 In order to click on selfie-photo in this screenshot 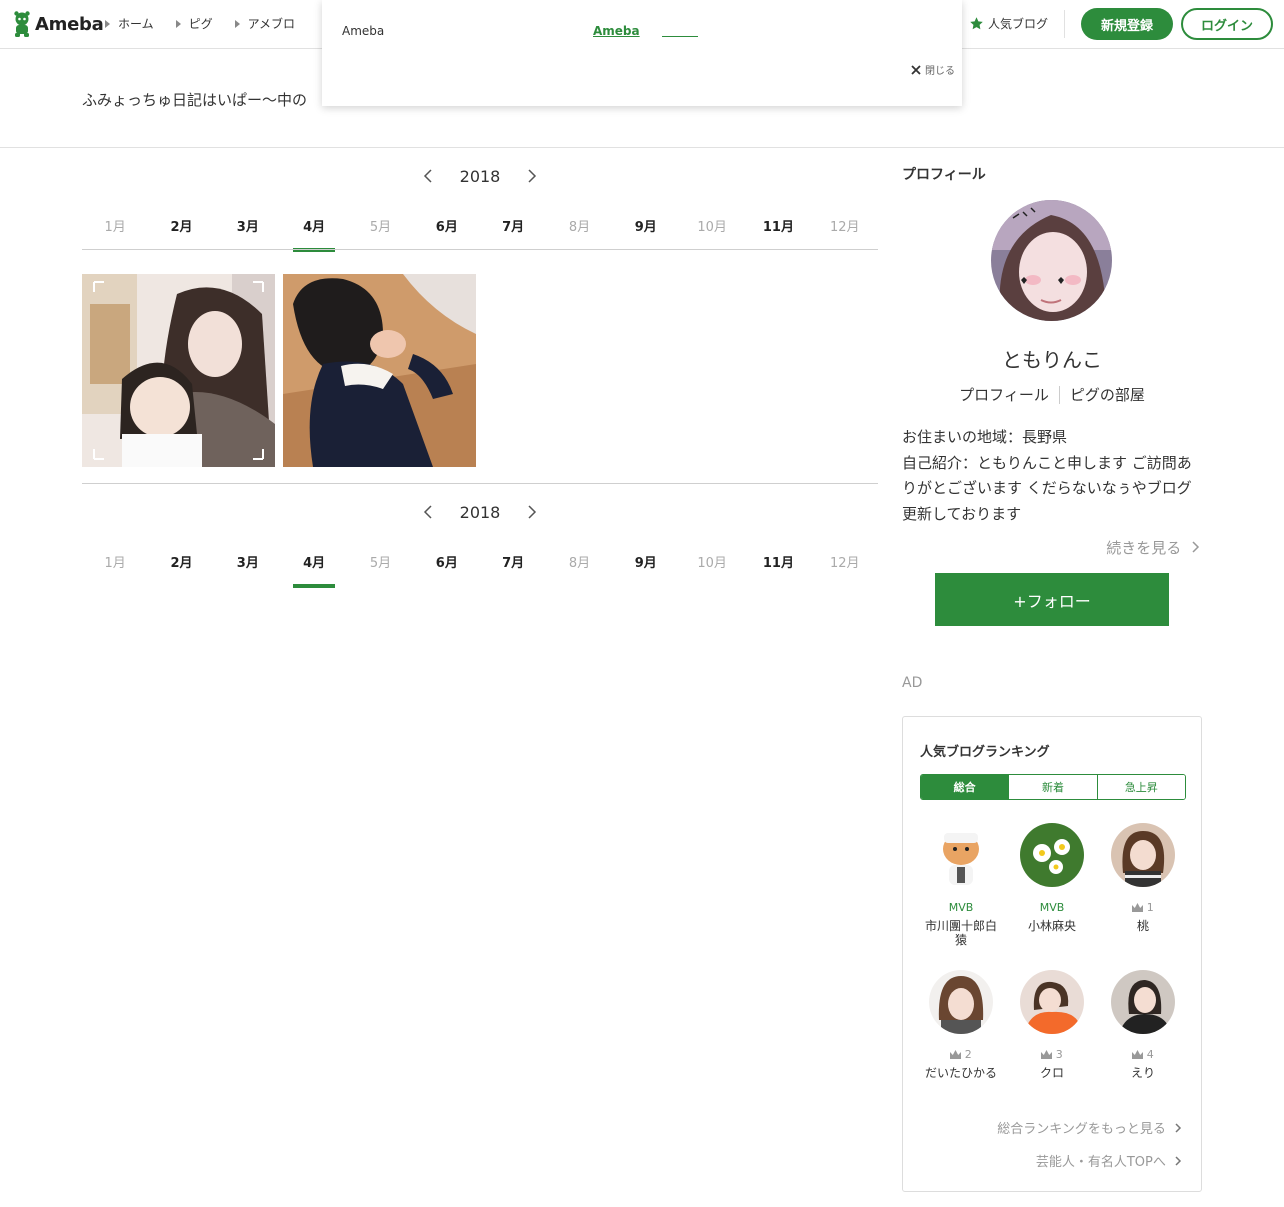, I will do `click(178, 370)`.